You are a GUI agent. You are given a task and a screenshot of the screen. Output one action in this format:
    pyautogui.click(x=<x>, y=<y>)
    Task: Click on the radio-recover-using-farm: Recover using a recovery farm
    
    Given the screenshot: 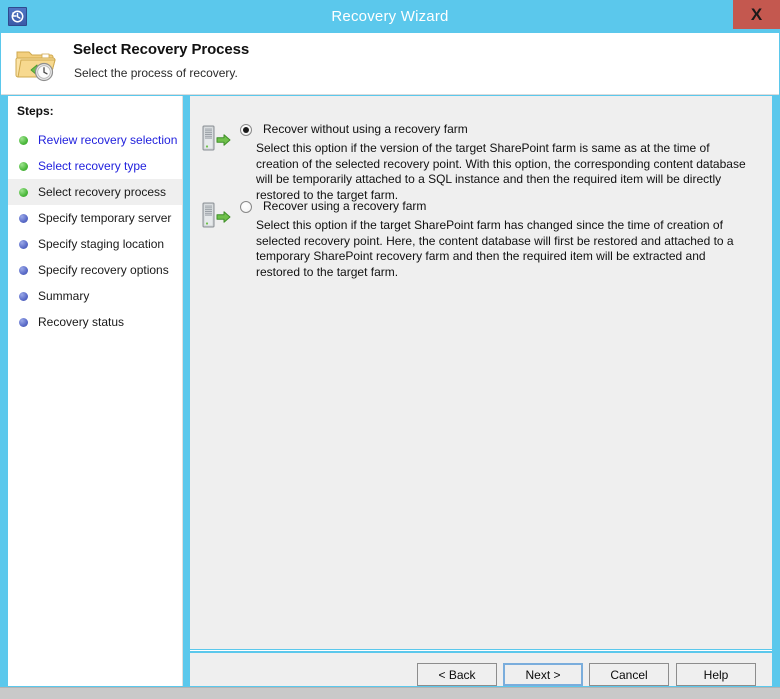 What is the action you would take?
    pyautogui.click(x=333, y=206)
    